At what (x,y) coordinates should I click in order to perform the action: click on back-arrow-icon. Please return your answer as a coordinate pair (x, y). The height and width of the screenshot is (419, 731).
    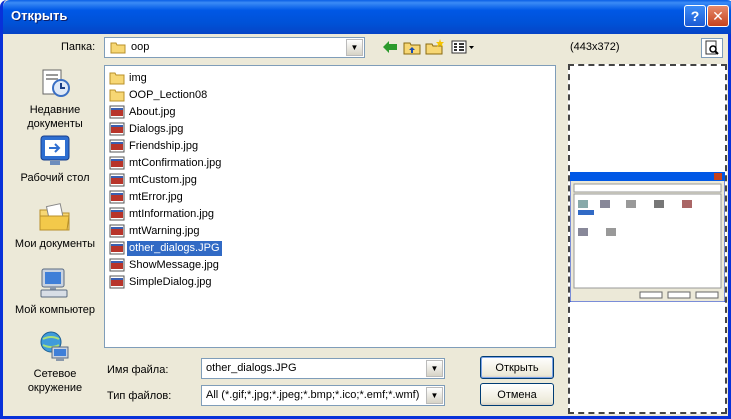
    Looking at the image, I should click on (390, 47).